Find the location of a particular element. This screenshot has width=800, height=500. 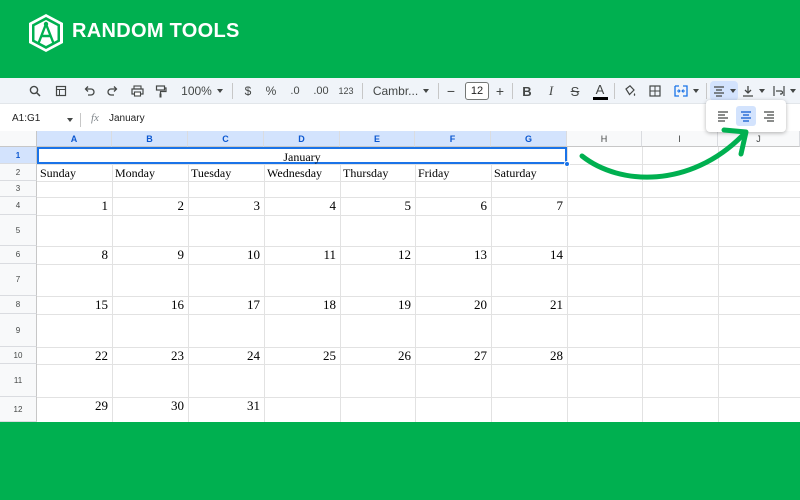

date-cell: 11 is located at coordinates (301, 255).